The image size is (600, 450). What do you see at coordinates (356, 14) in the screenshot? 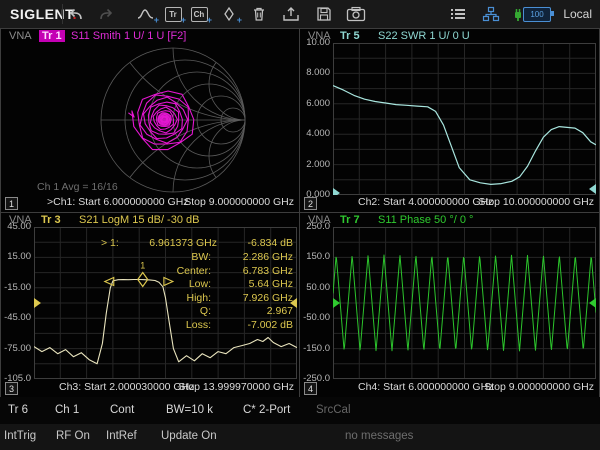
I see `screenshot-icon` at bounding box center [356, 14].